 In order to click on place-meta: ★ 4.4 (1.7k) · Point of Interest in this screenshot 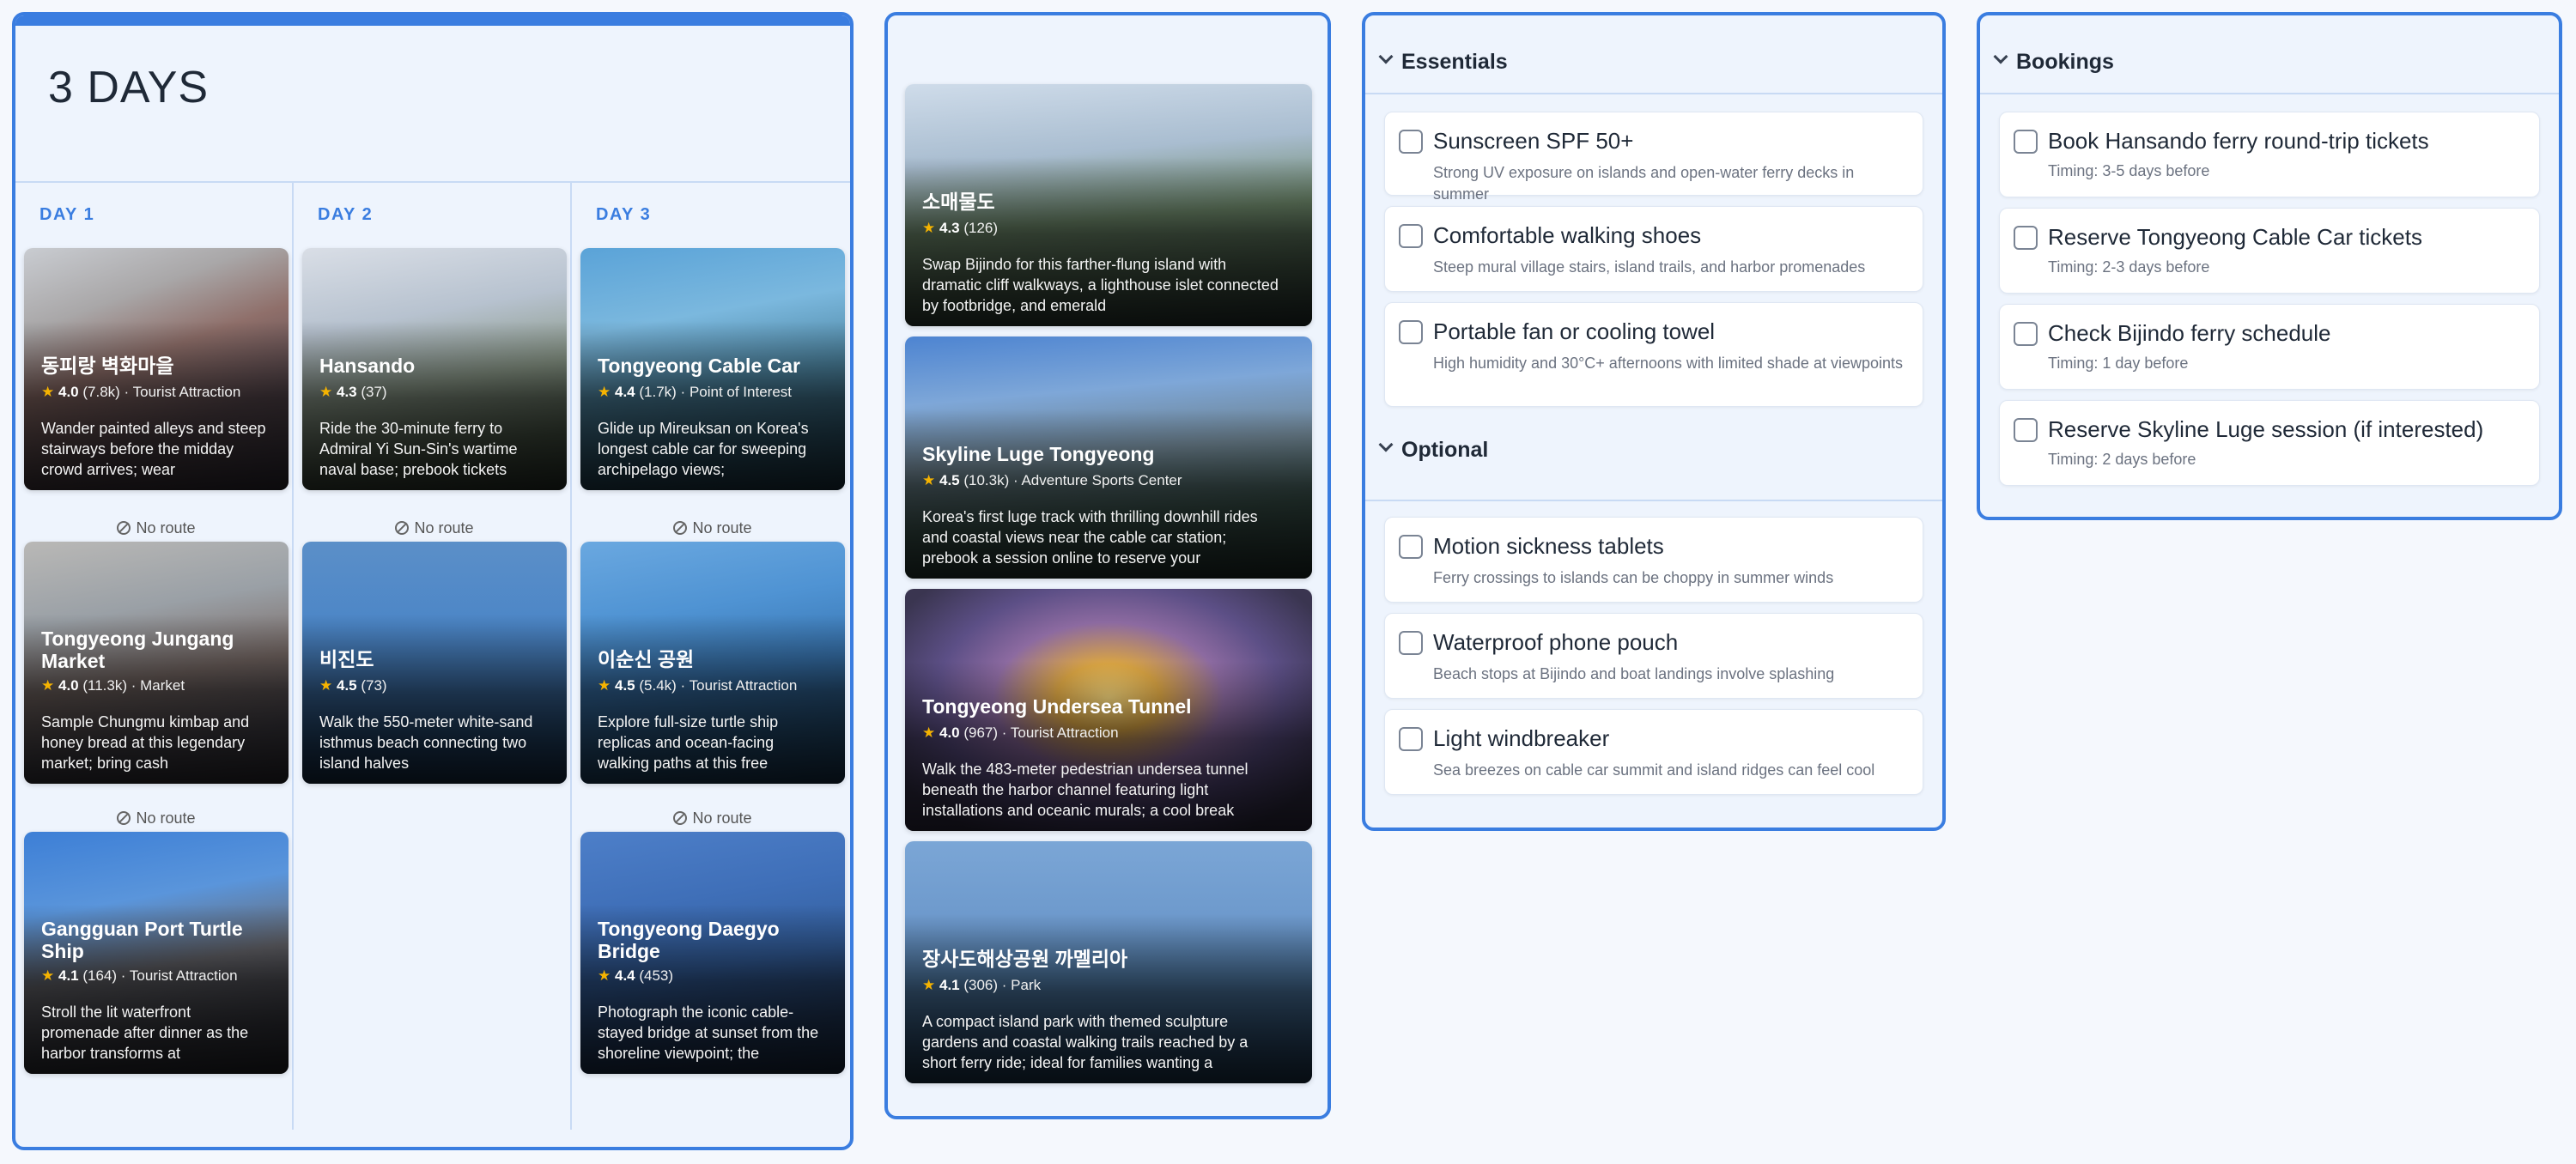, I will do `click(695, 392)`.